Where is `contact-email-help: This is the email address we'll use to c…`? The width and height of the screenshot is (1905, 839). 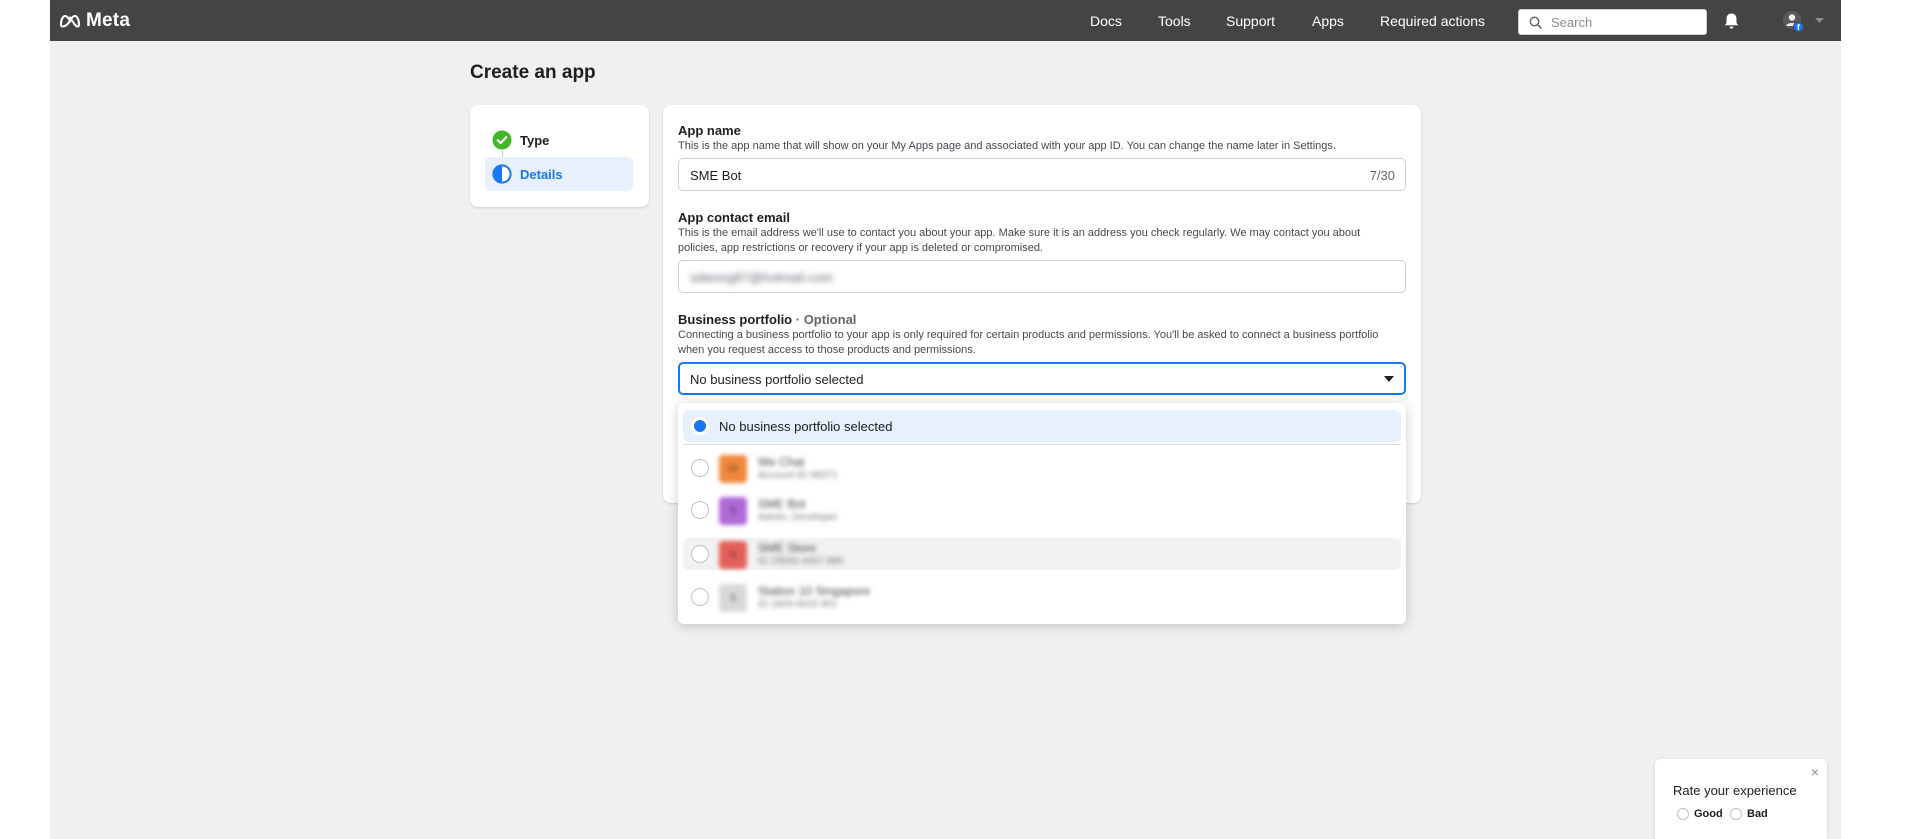 contact-email-help: This is the email address we'll use to c… is located at coordinates (1019, 240).